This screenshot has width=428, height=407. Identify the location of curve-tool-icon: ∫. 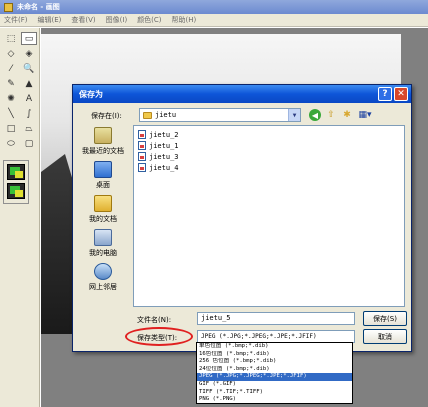
(29, 113).